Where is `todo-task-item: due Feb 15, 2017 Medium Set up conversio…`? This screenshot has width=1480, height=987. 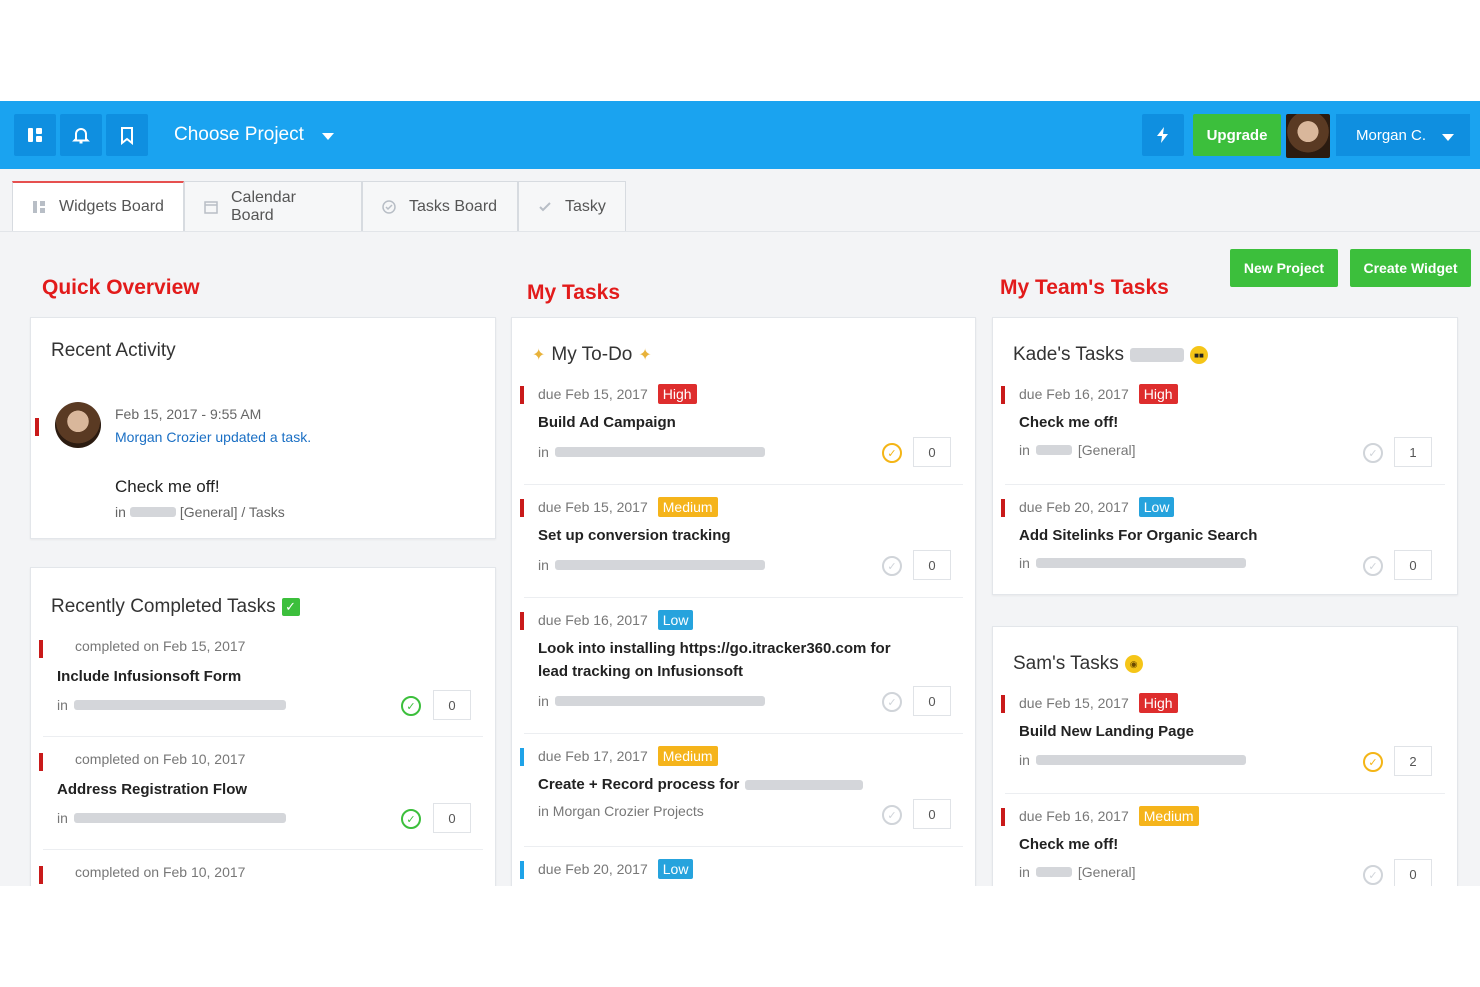 todo-task-item: due Feb 15, 2017 Medium Set up conversio… is located at coordinates (743, 547).